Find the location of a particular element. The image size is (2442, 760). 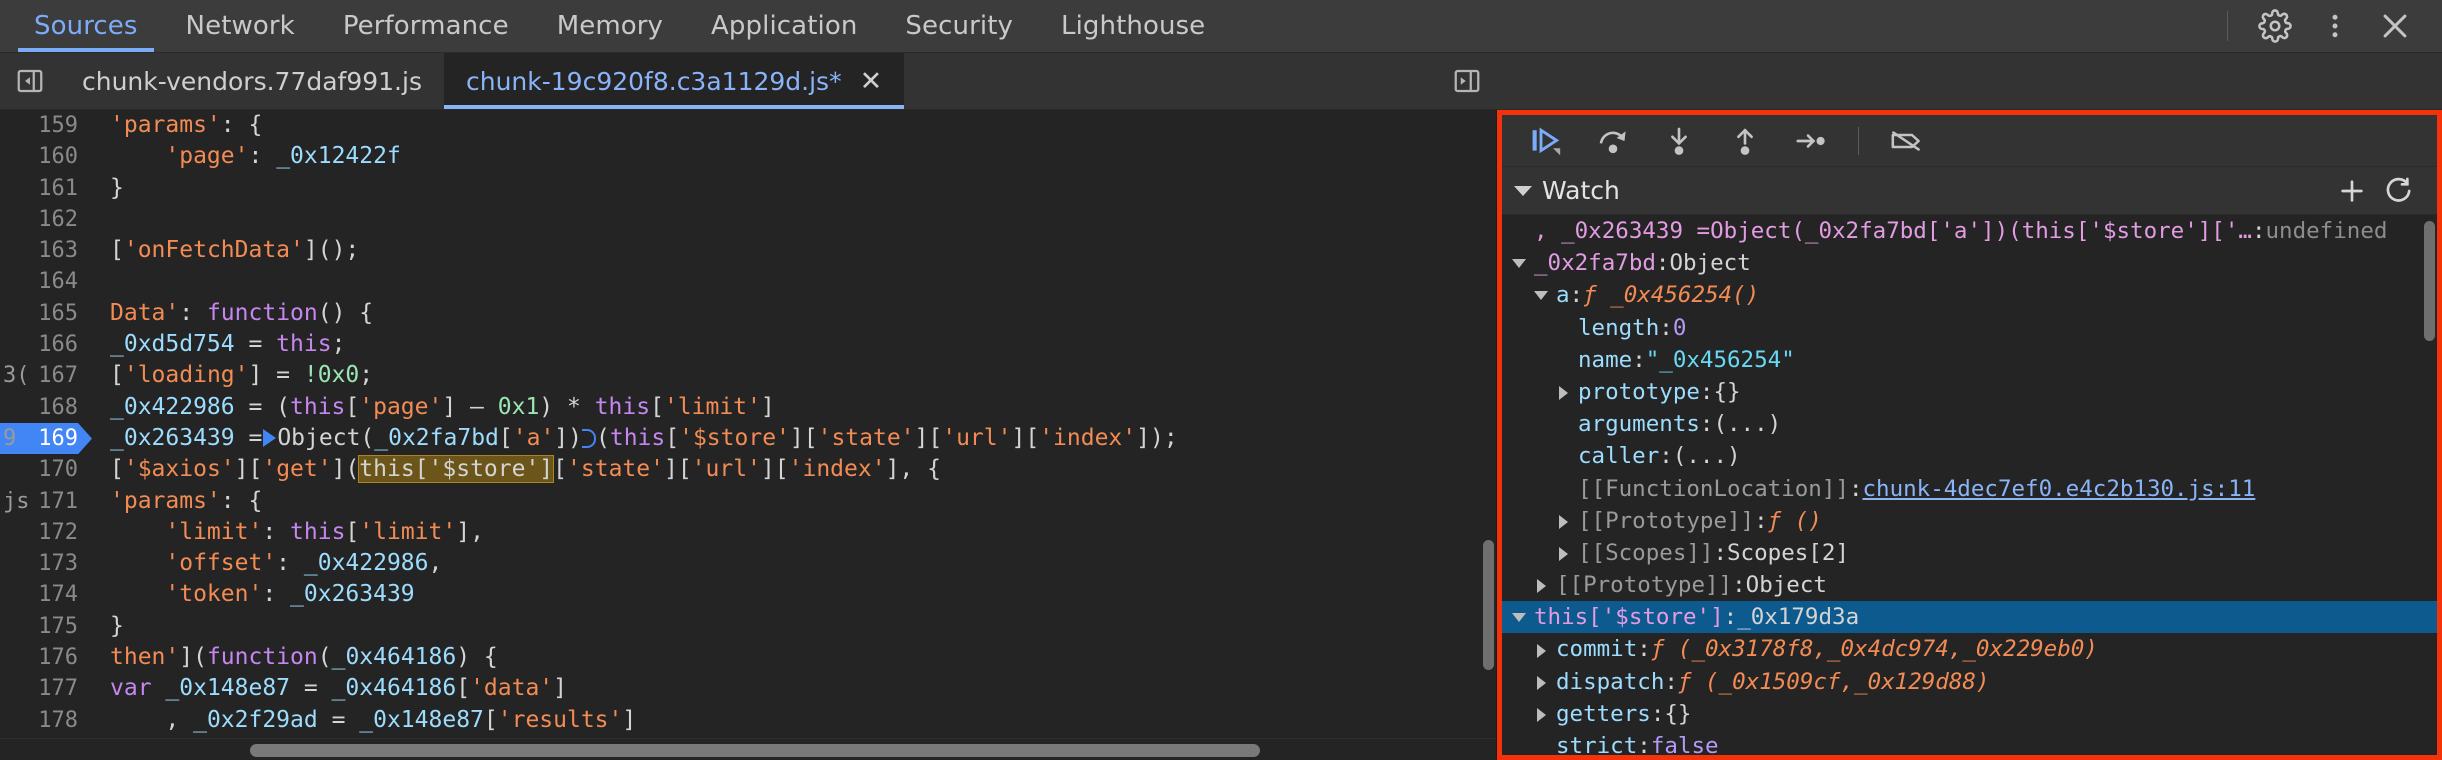

watch-section-header: Watch is located at coordinates (1969, 191).